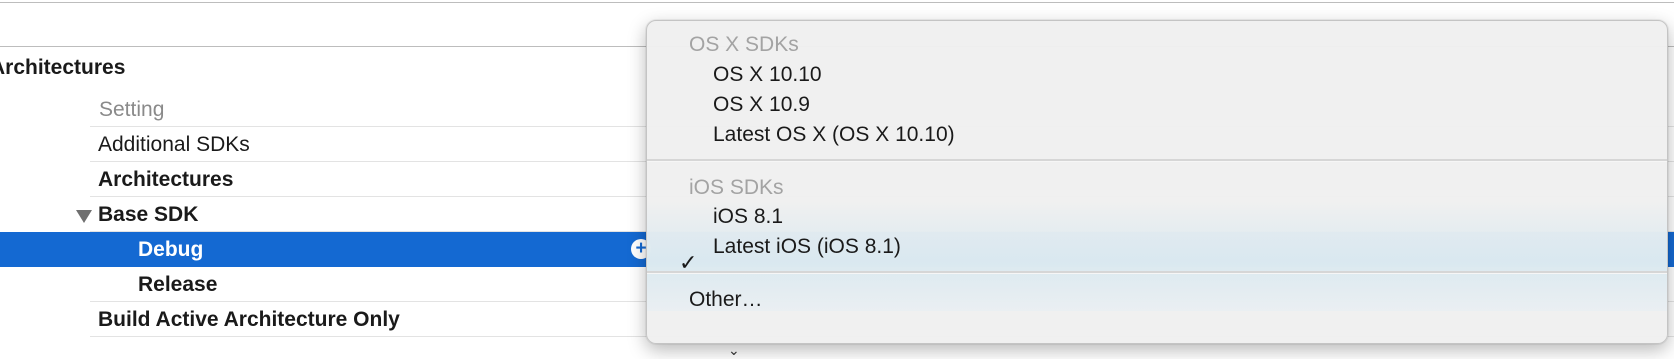 The width and height of the screenshot is (1674, 359). What do you see at coordinates (131, 110) in the screenshot?
I see `column-header-setting: Setting` at bounding box center [131, 110].